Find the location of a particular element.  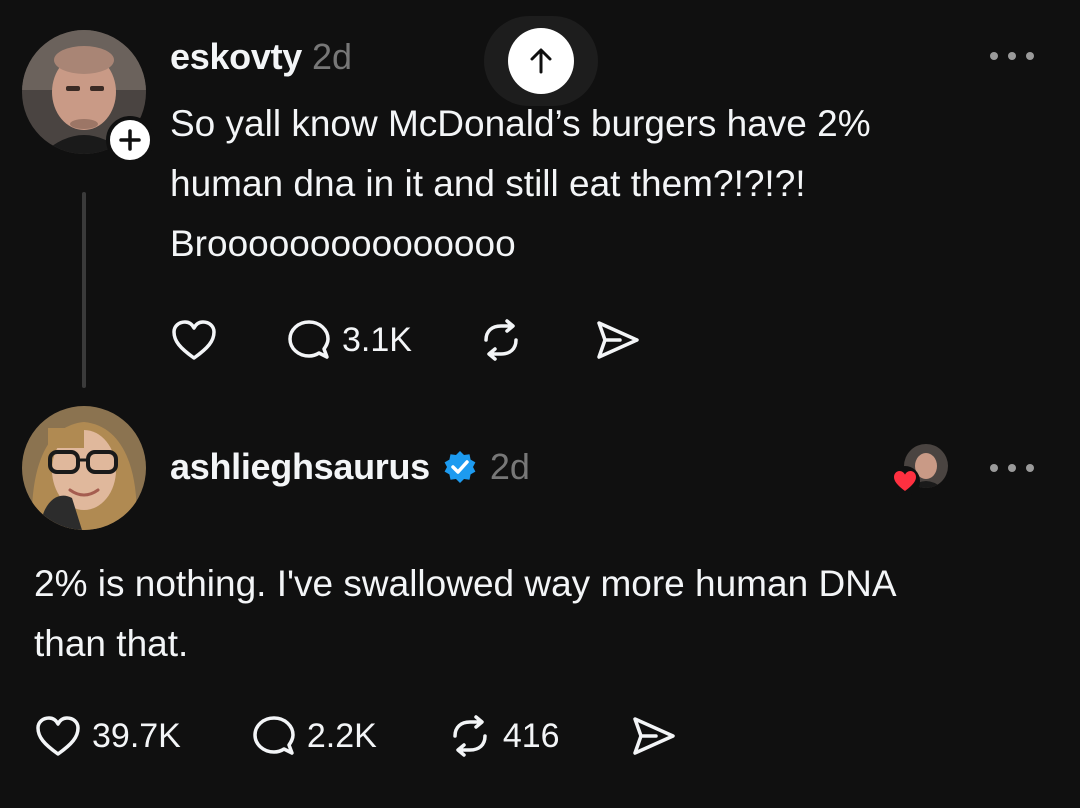

scroll-to-top is located at coordinates (541, 61).